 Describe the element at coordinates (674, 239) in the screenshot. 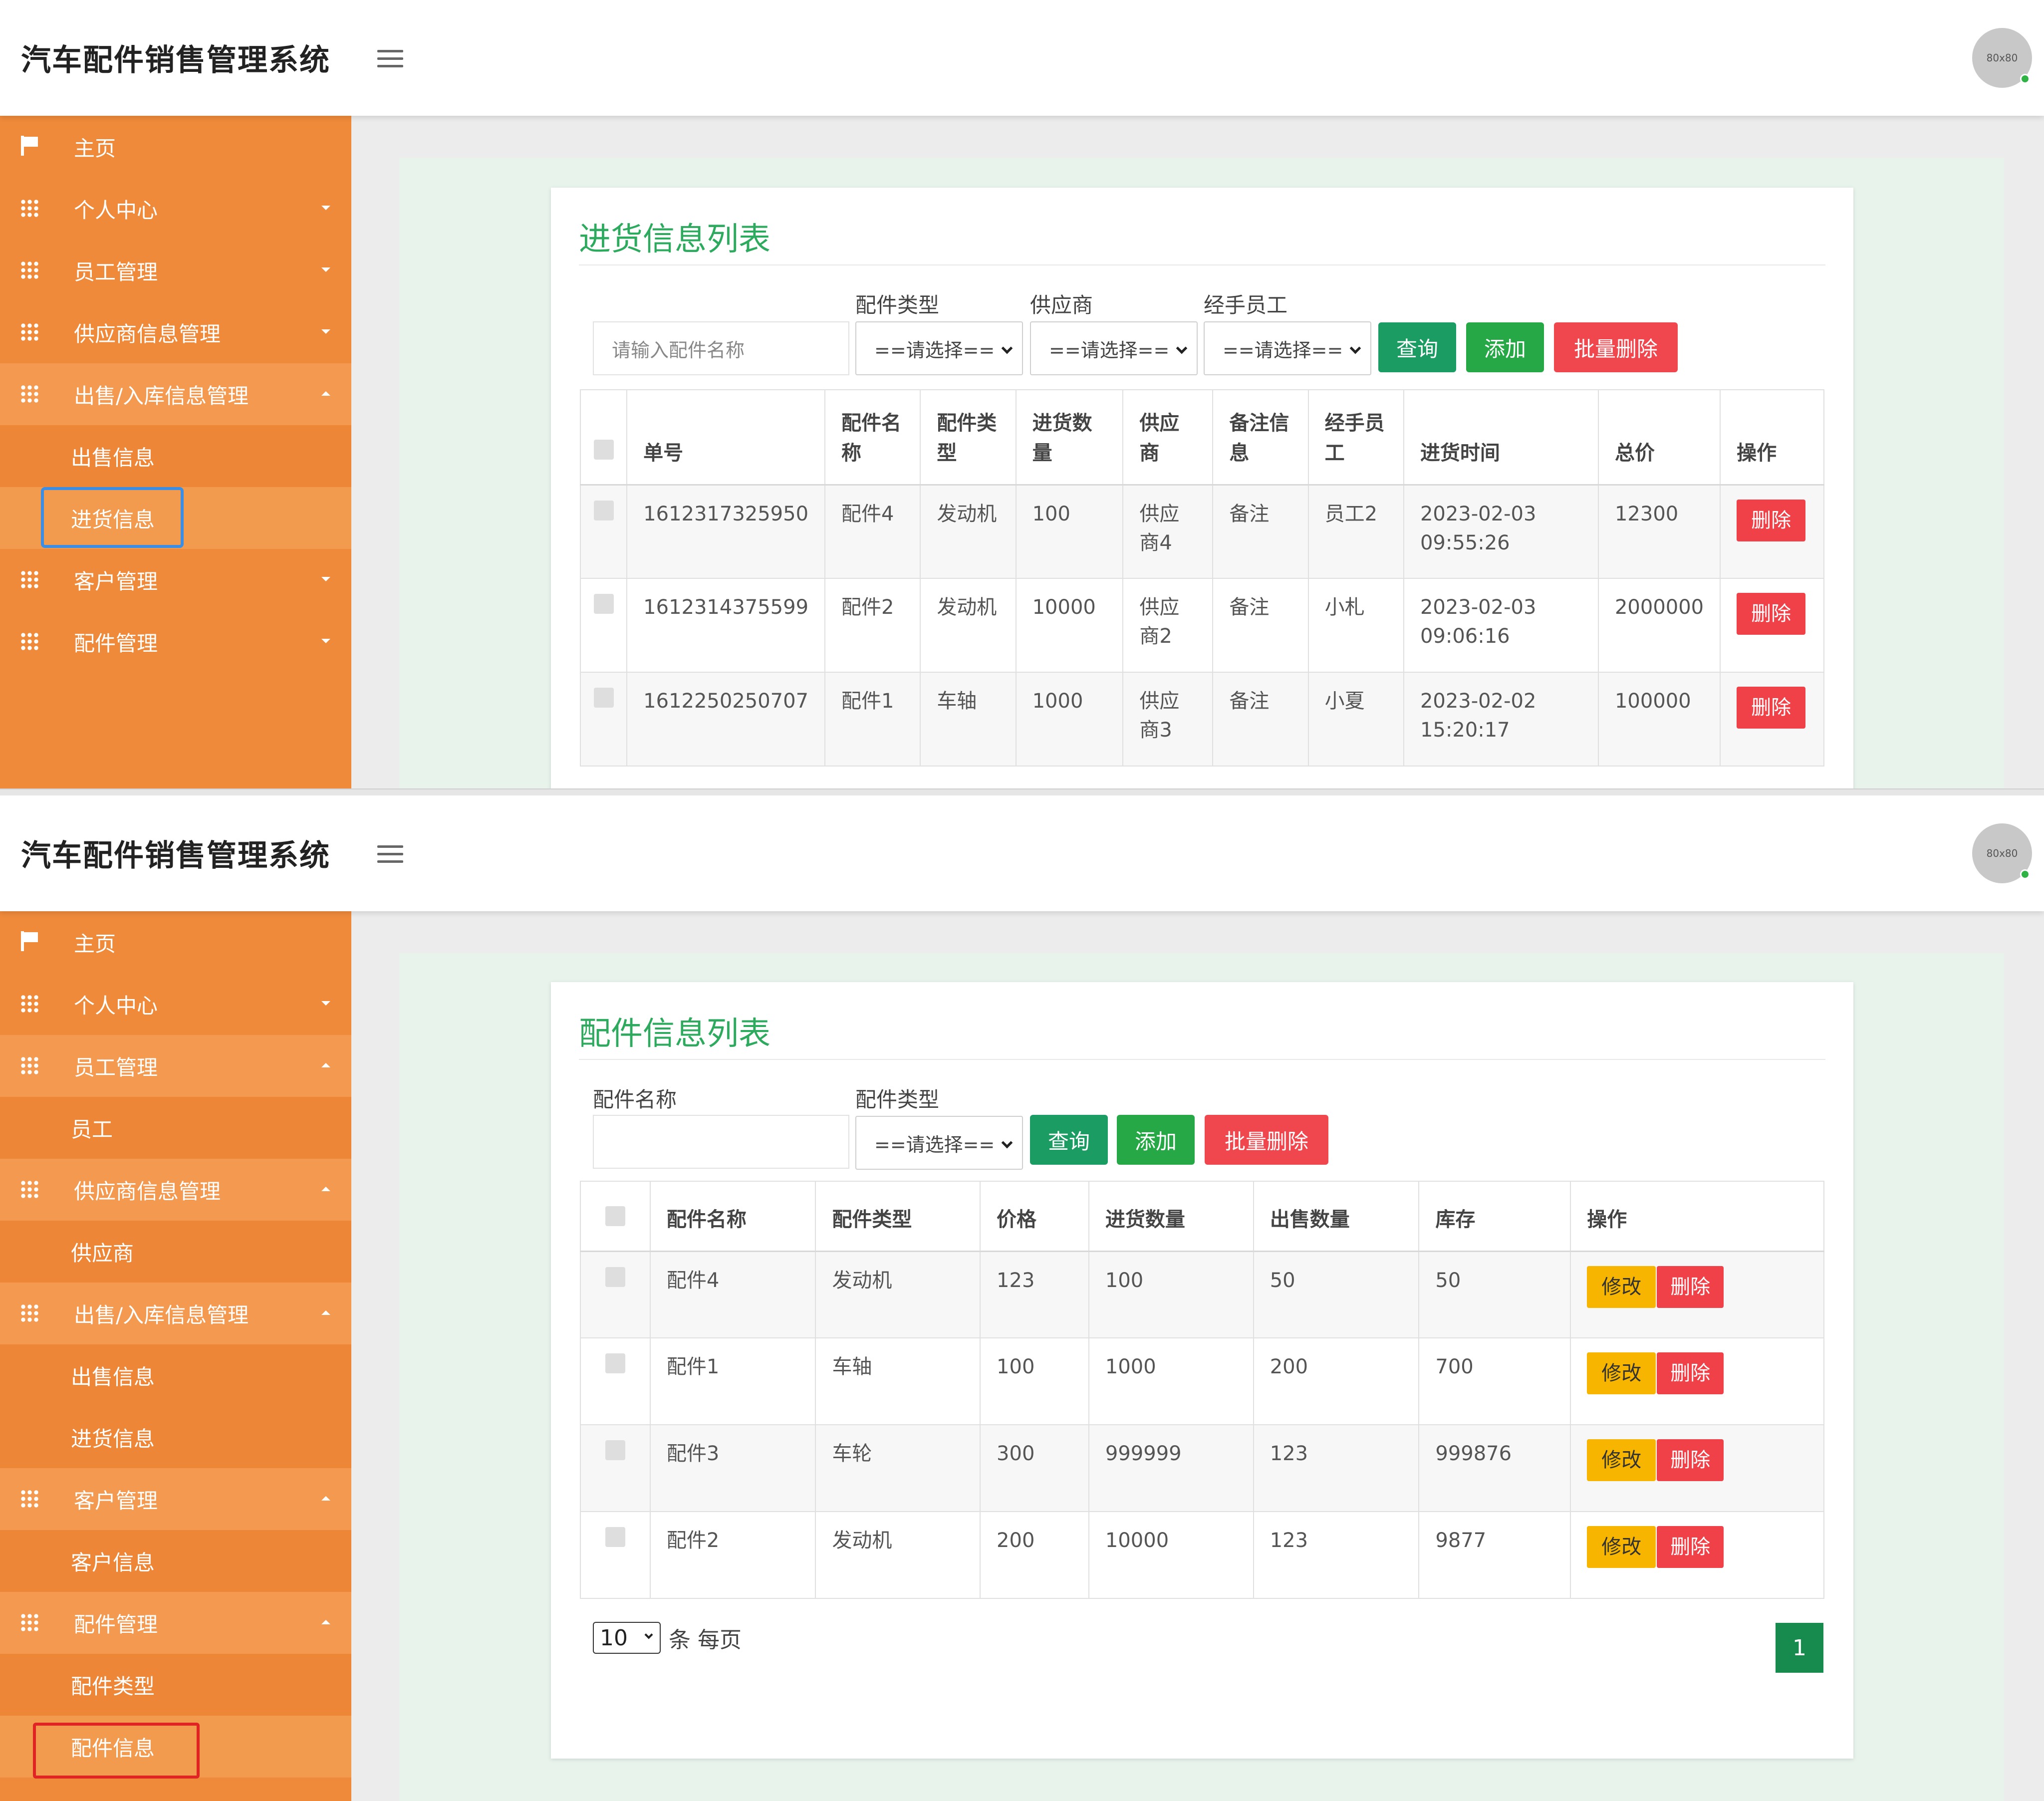

I see `page-title: 进货信息列表` at that location.